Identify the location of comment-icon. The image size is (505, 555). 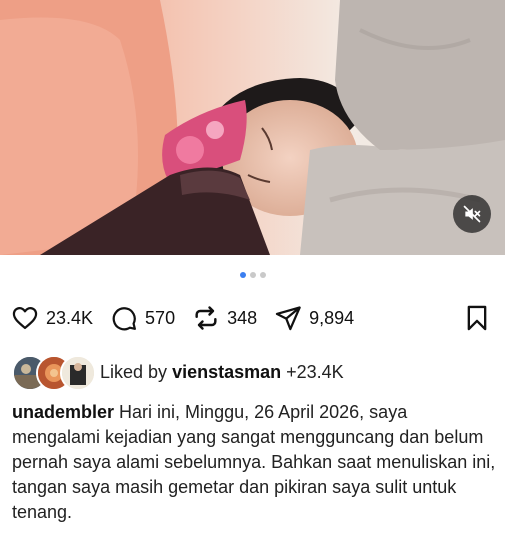
(124, 319).